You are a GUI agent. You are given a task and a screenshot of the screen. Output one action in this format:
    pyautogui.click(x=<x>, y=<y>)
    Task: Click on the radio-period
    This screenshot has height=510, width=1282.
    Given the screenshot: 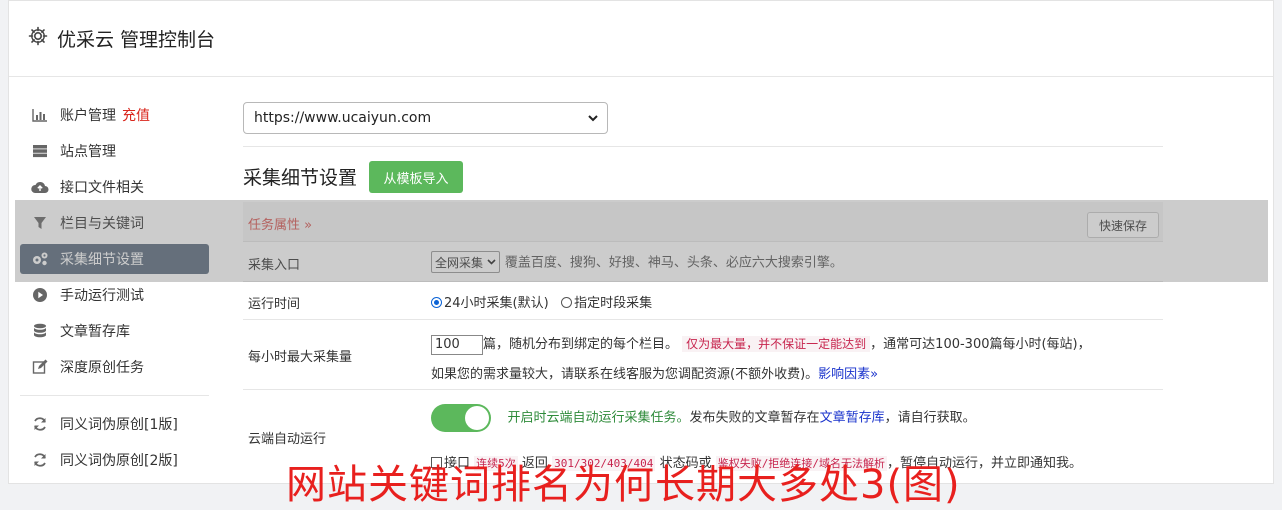 What is the action you would take?
    pyautogui.click(x=567, y=302)
    